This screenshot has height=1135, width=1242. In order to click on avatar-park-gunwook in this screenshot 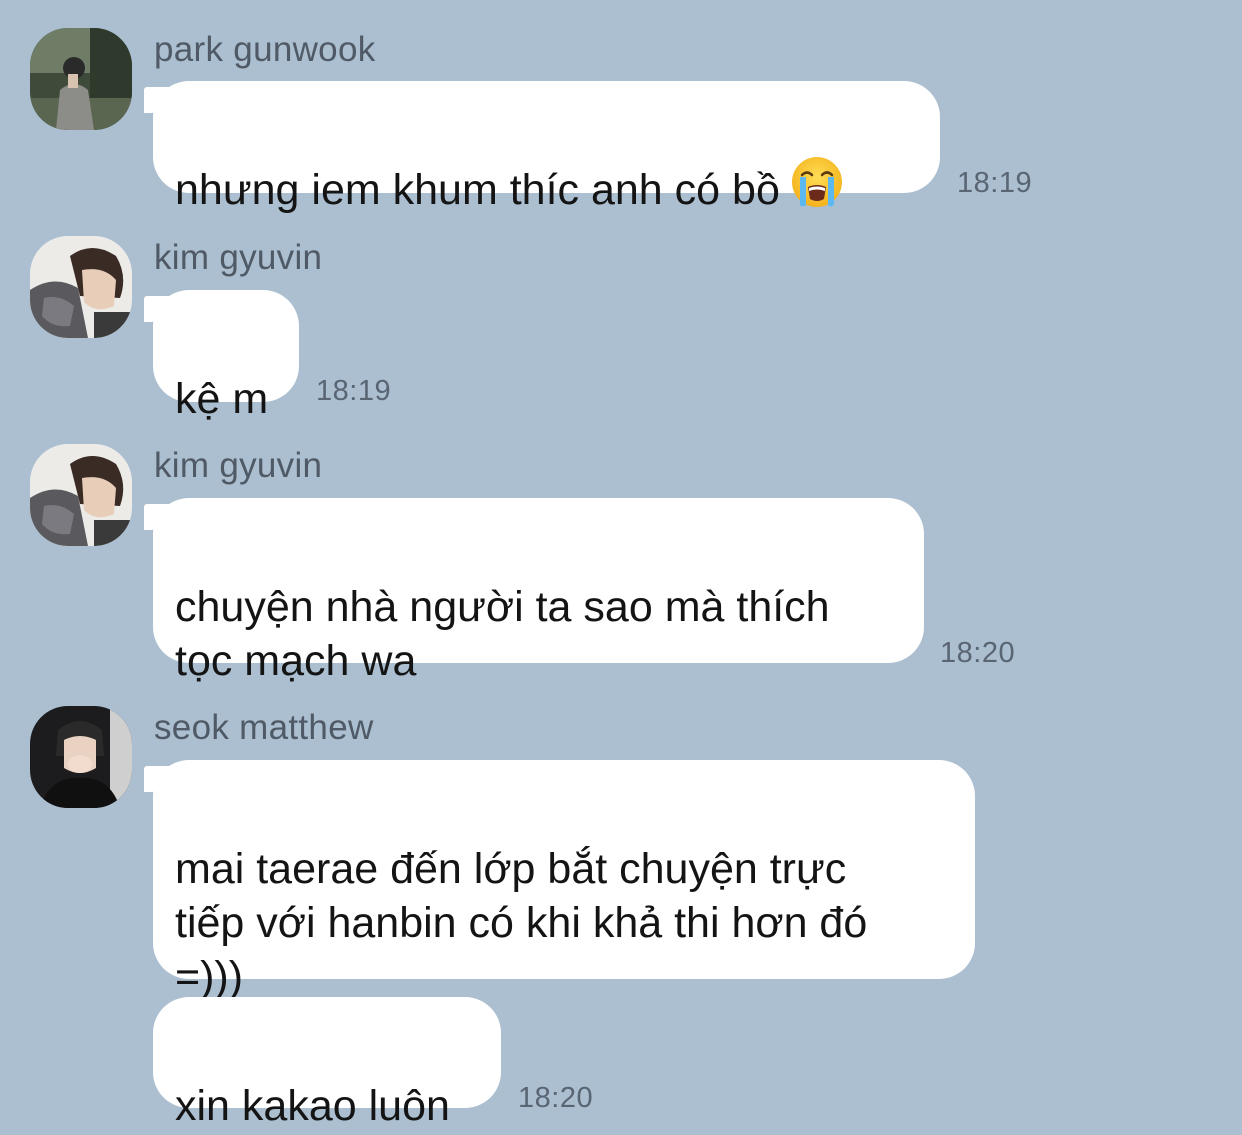, I will do `click(81, 79)`.